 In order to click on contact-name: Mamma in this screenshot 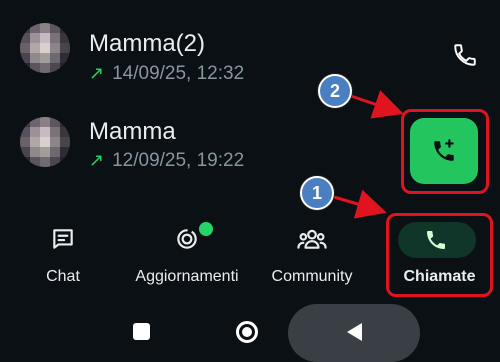, I will do `click(132, 131)`.